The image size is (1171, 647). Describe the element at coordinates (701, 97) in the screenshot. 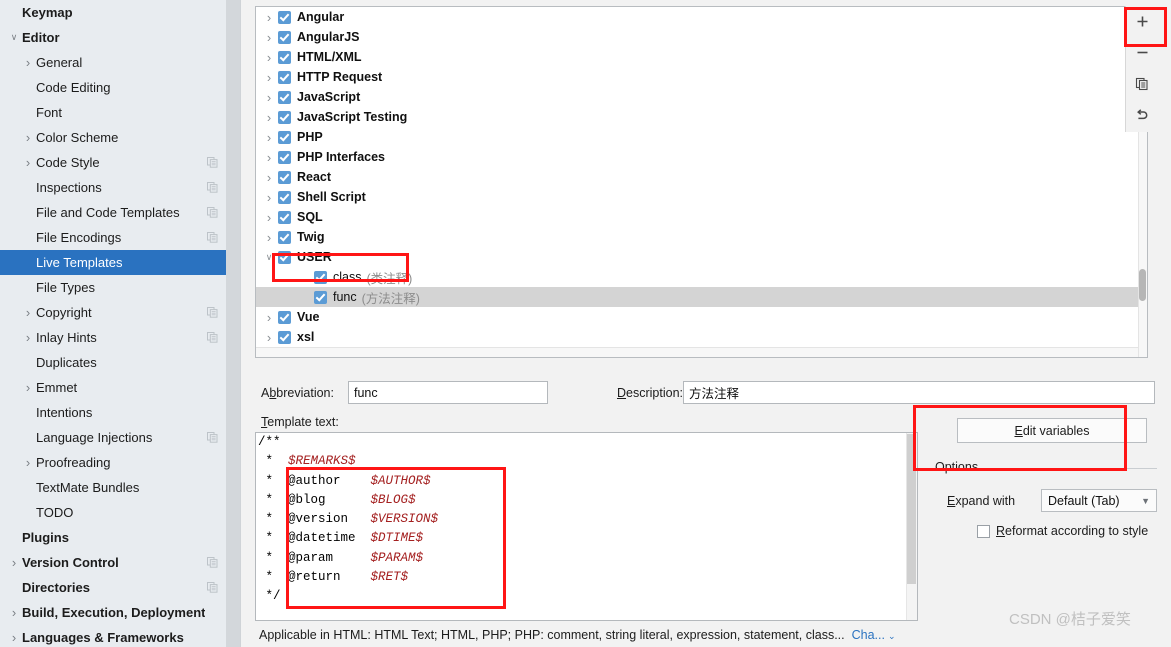

I see `tree-row: › JavaScript` at that location.